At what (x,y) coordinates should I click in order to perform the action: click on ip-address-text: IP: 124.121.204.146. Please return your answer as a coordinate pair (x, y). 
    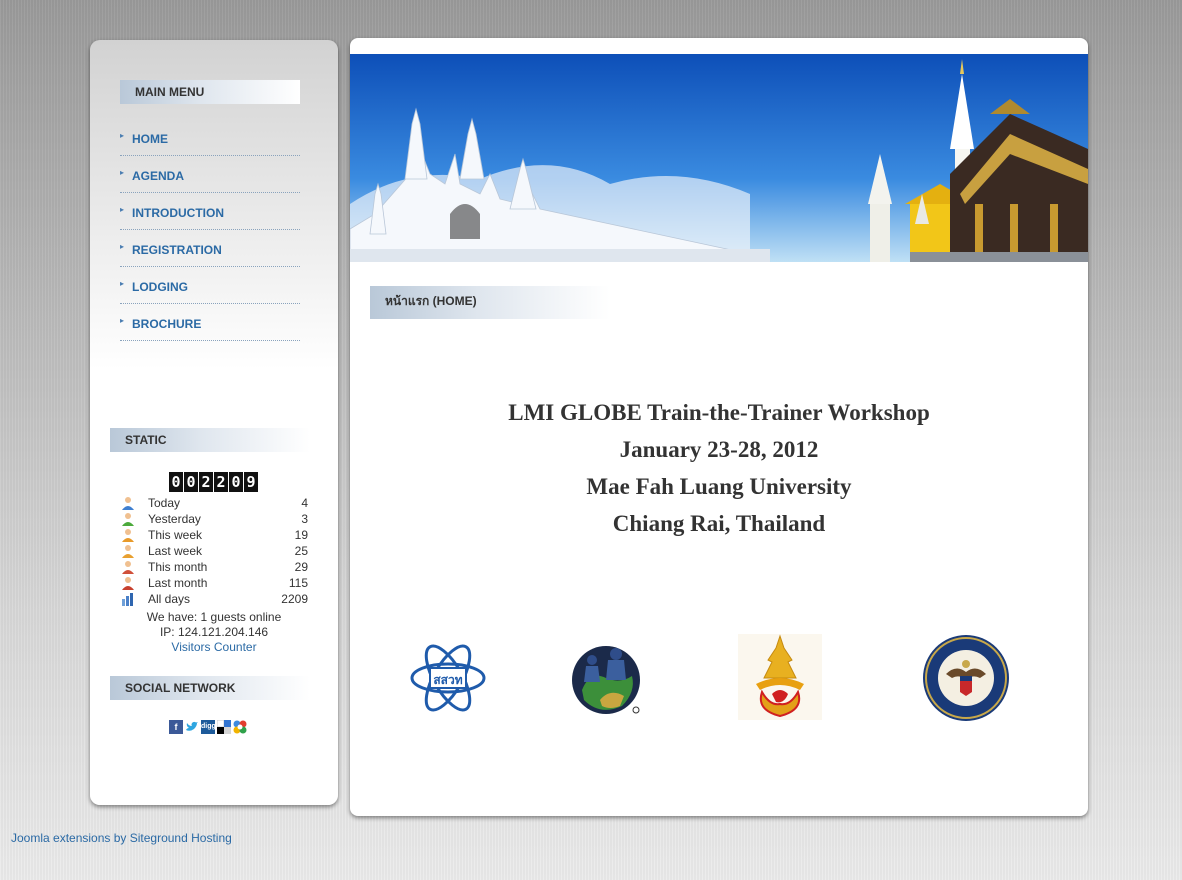
    Looking at the image, I should click on (214, 632).